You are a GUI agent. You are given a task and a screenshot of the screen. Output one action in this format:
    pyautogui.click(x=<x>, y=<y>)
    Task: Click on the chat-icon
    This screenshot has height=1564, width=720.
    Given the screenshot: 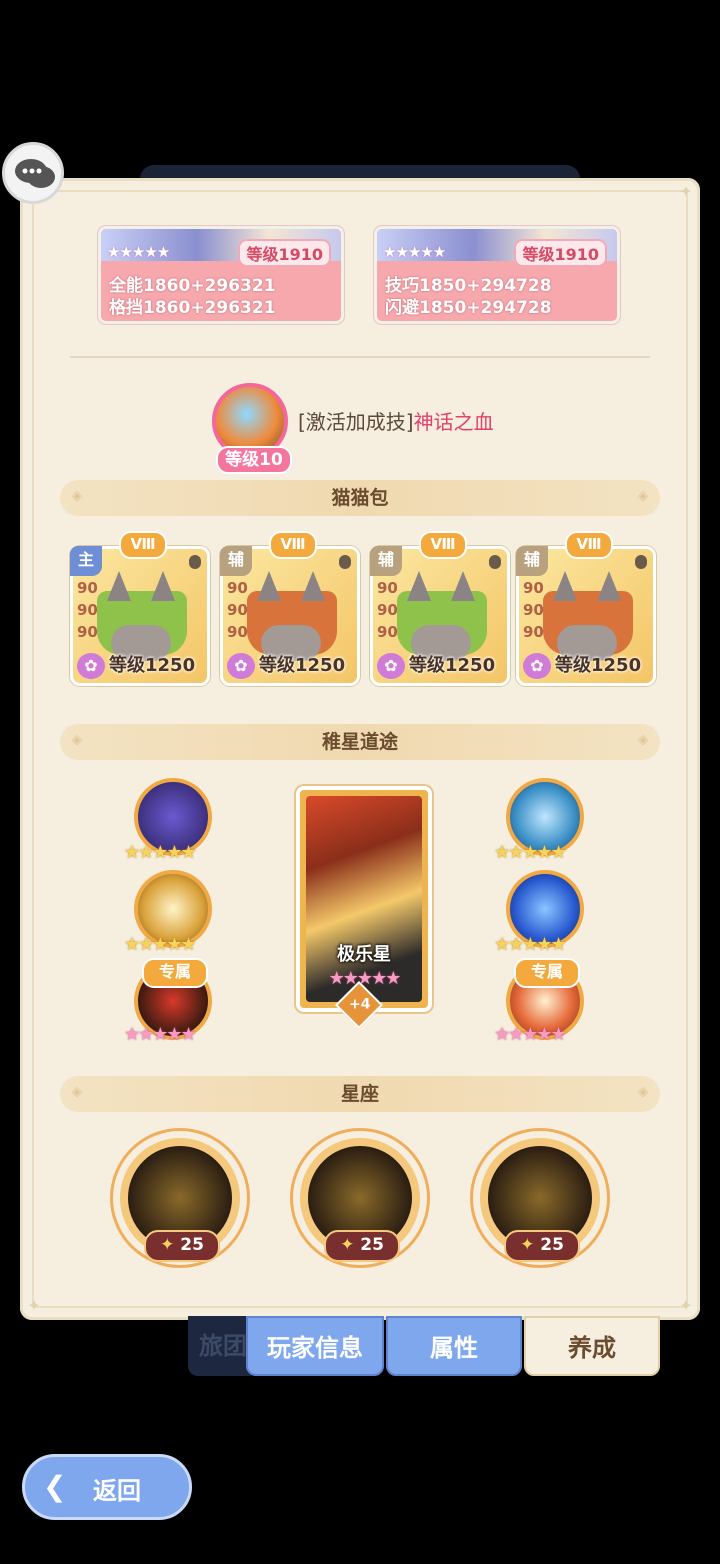 What is the action you would take?
    pyautogui.click(x=35, y=173)
    